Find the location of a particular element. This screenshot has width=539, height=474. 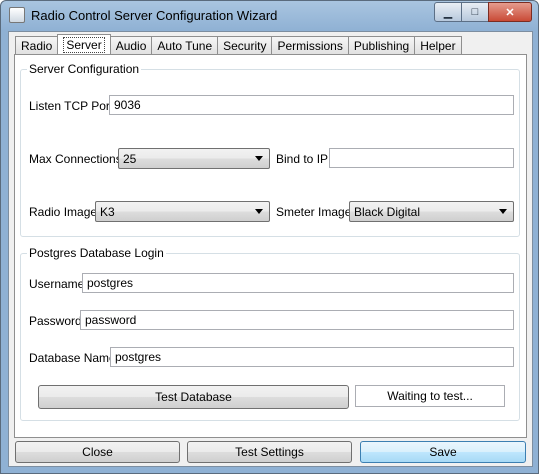

tab-auto-tune: Auto Tune is located at coordinates (185, 45).